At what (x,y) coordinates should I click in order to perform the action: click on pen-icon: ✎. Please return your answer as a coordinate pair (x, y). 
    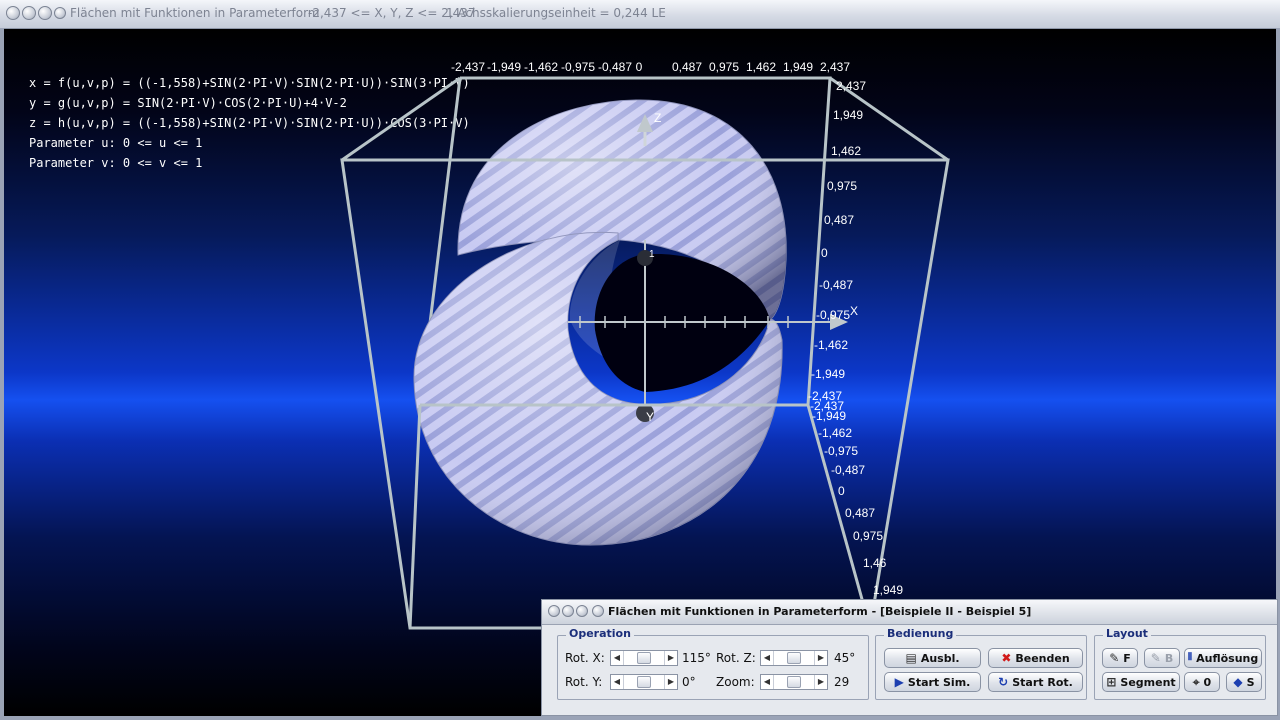
    Looking at the image, I should click on (1114, 658).